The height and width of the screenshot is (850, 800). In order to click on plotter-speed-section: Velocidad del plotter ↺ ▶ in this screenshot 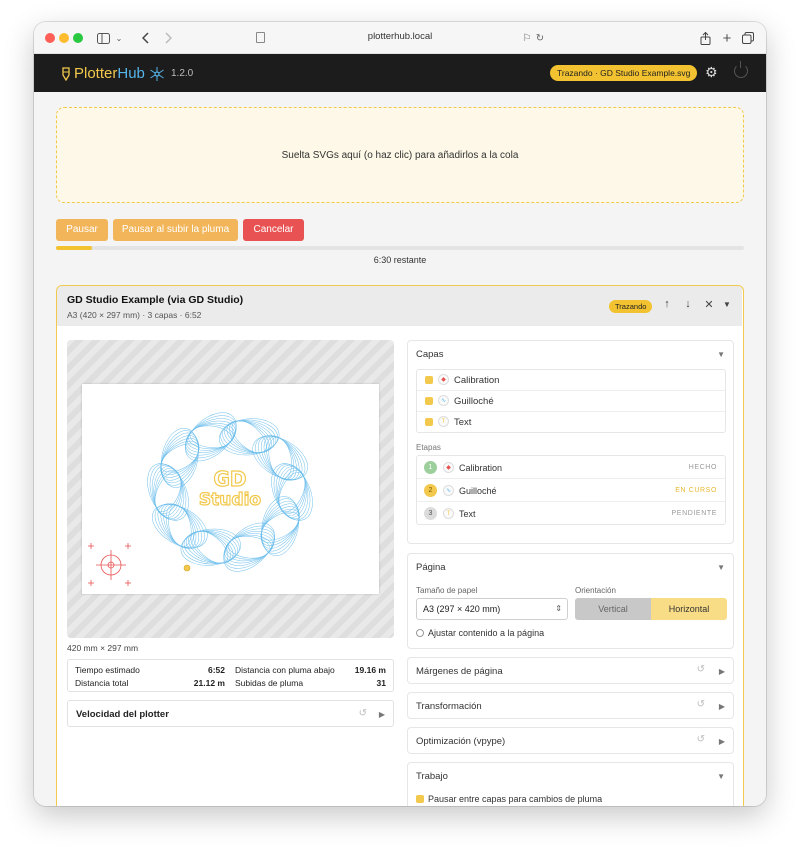, I will do `click(230, 713)`.